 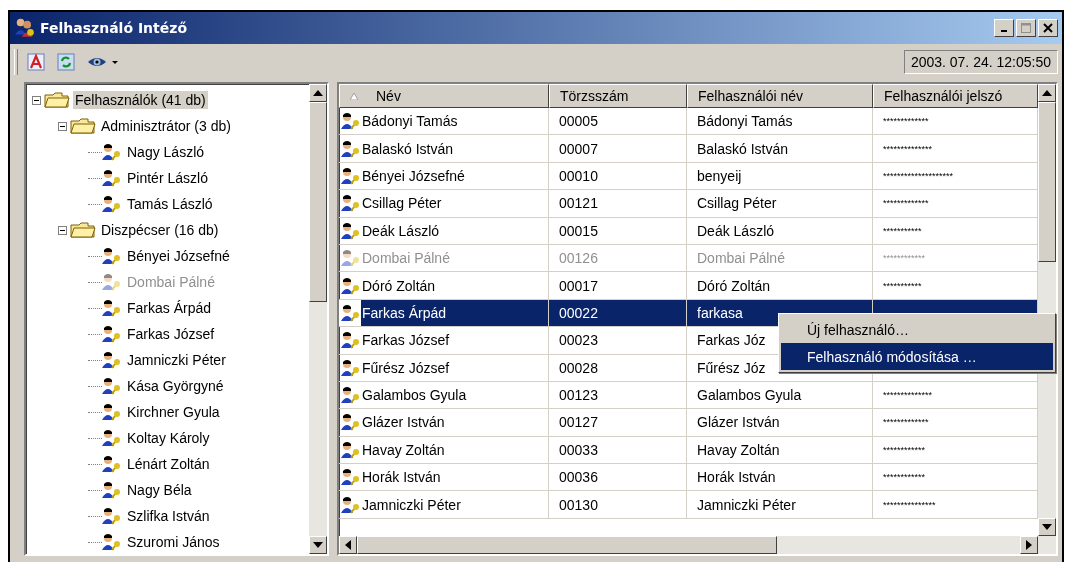 I want to click on font-button, so click(x=36, y=62).